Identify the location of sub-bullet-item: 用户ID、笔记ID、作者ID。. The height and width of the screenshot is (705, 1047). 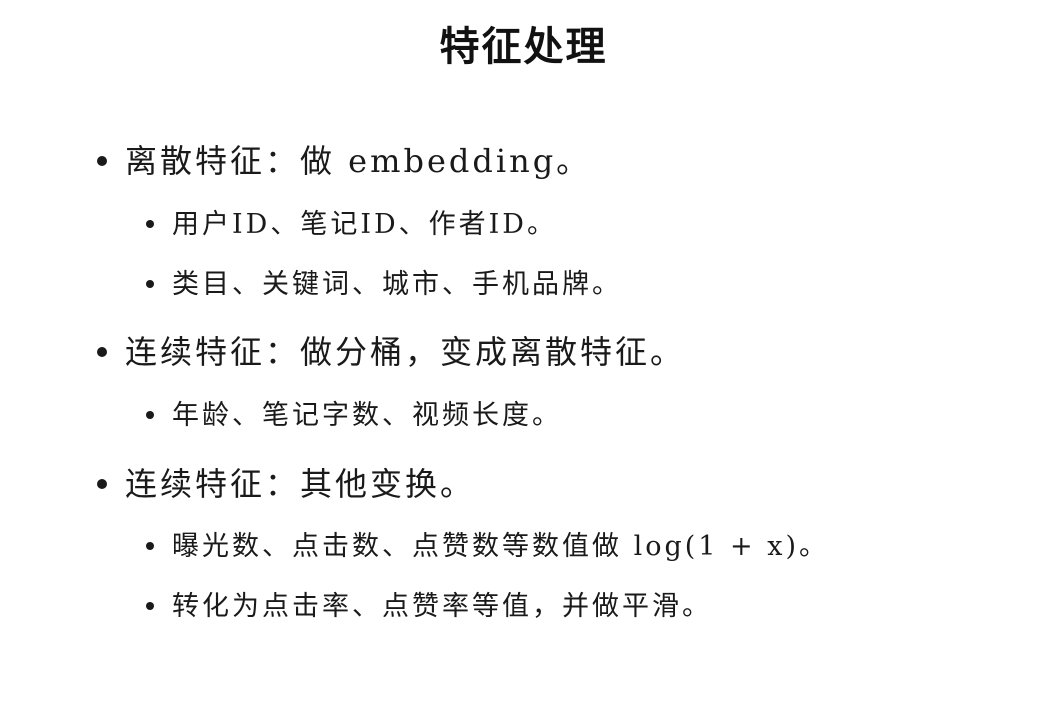
(351, 221).